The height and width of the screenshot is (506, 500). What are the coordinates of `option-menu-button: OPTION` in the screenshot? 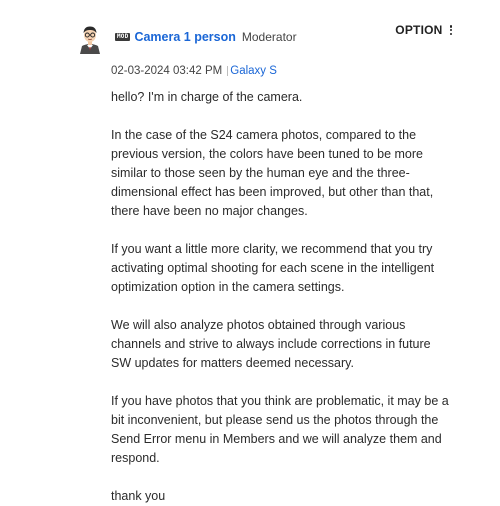 It's located at (423, 30).